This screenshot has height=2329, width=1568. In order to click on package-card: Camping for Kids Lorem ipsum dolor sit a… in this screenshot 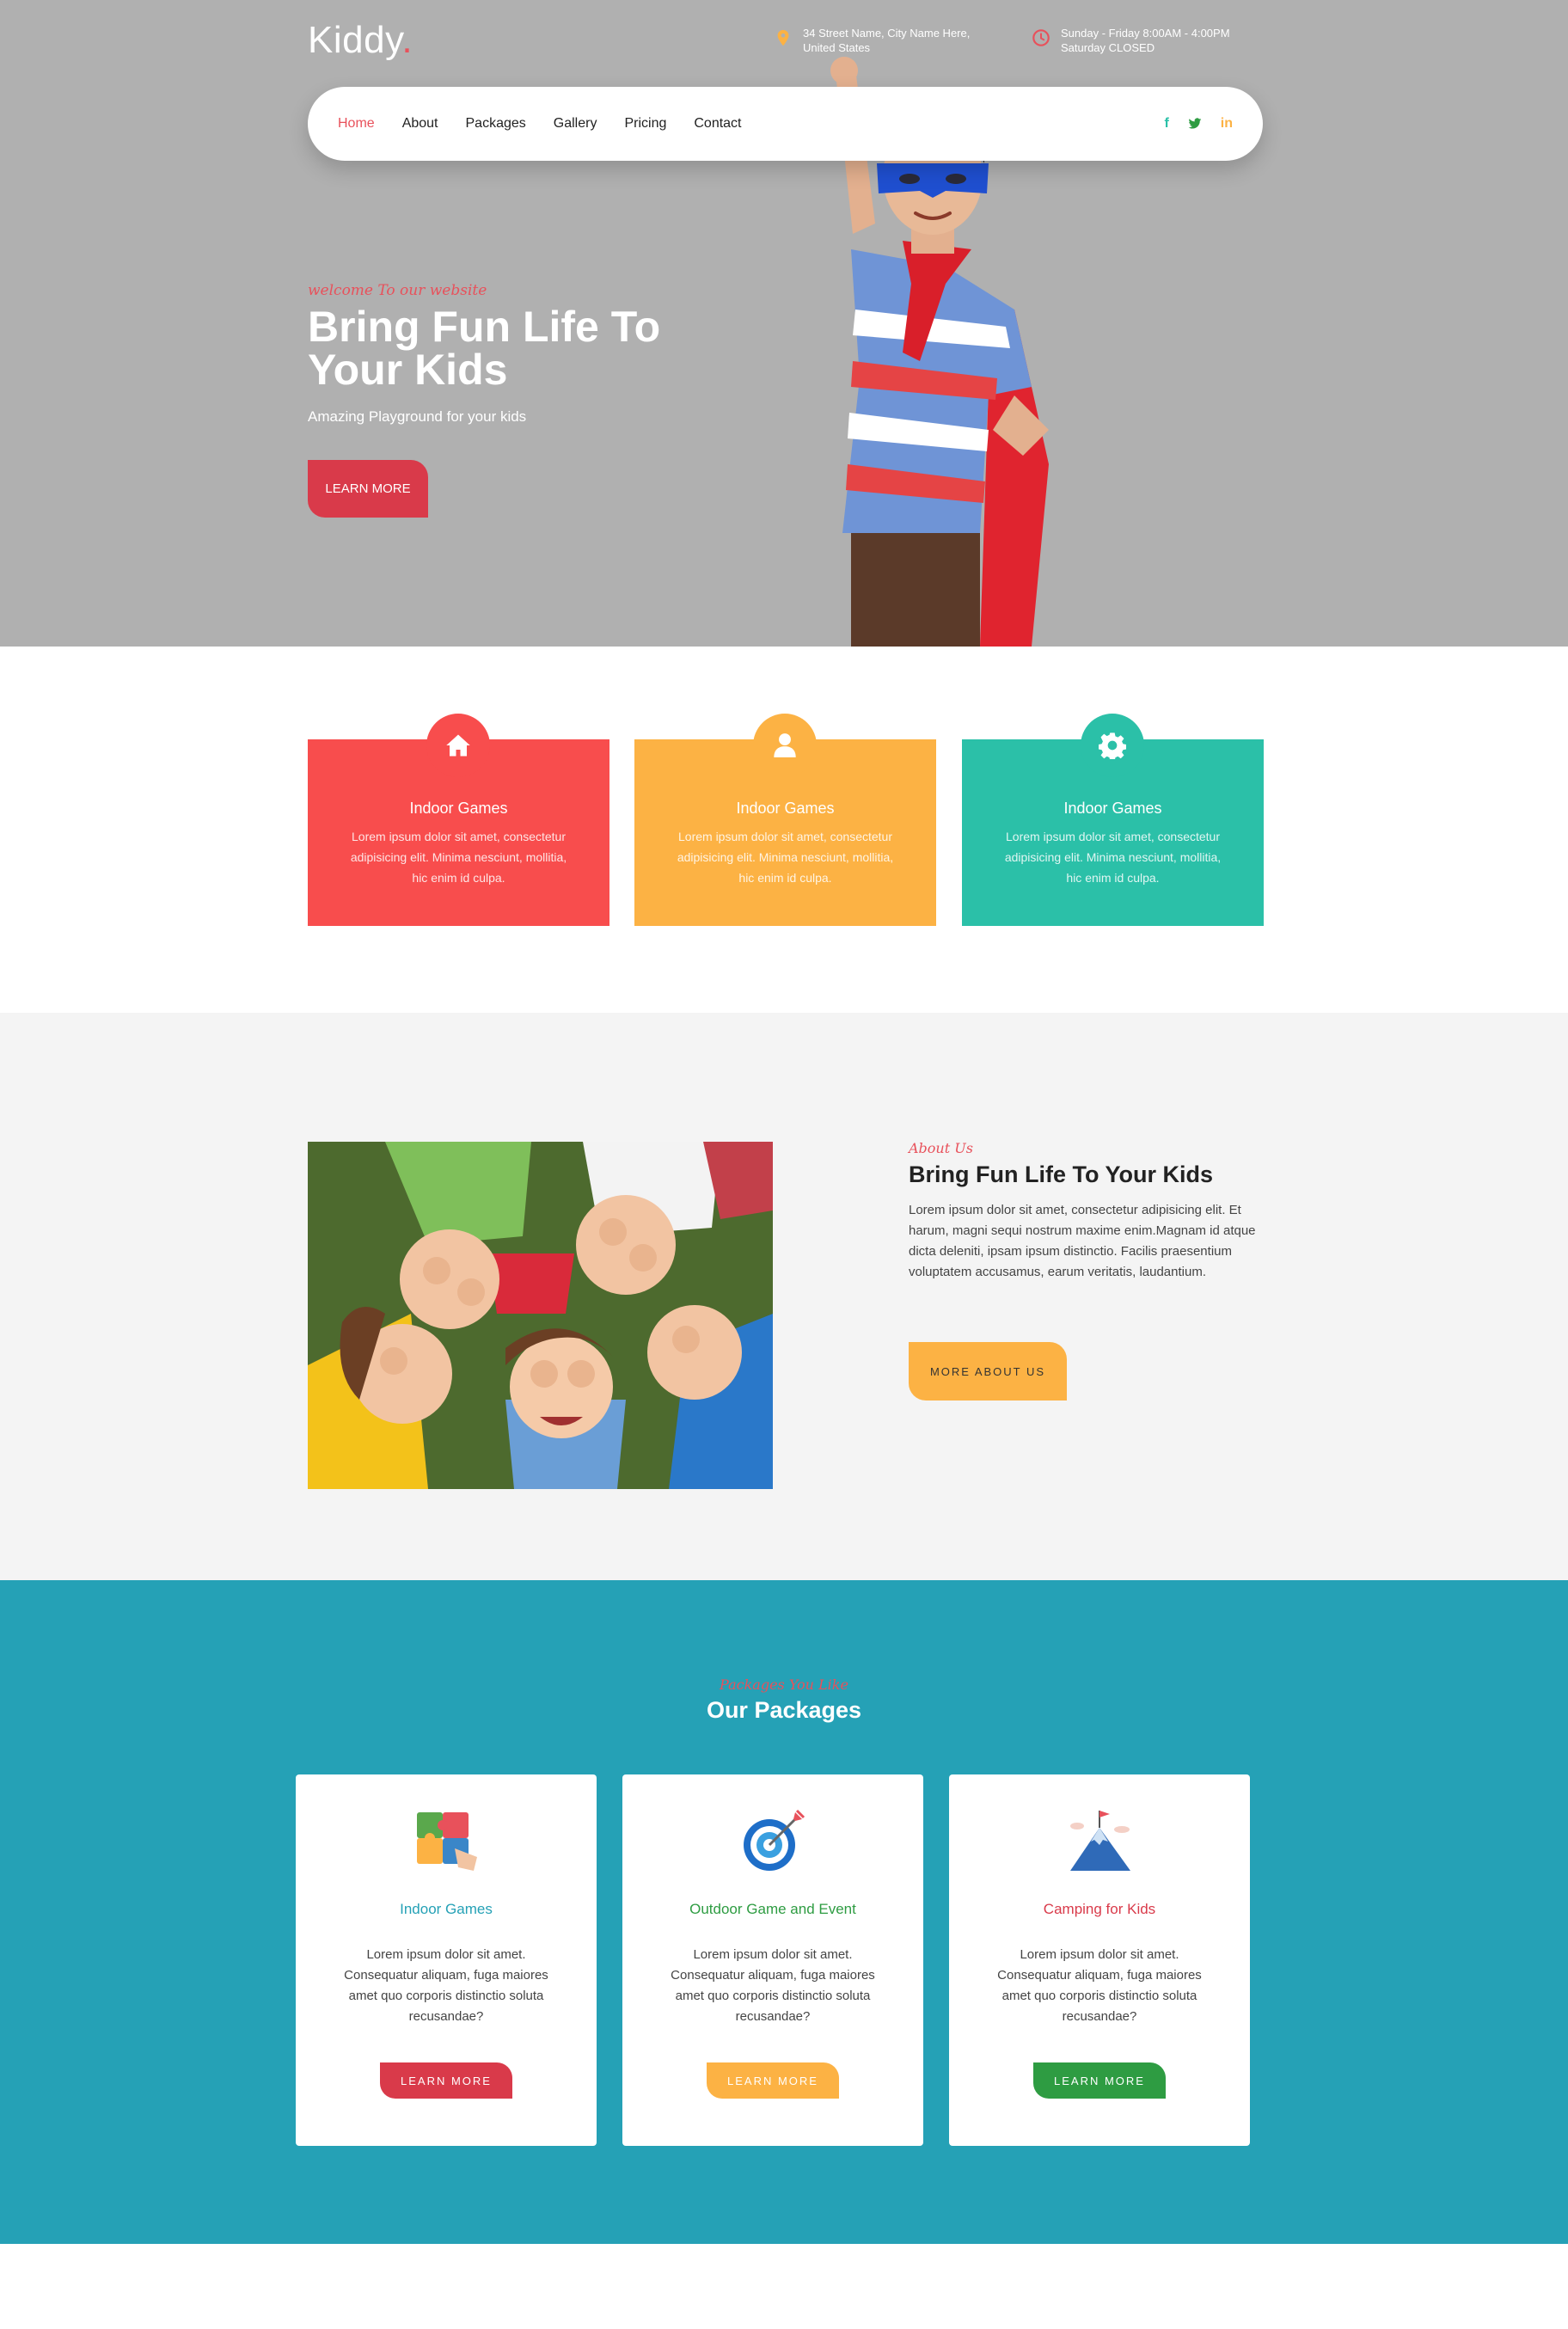, I will do `click(1099, 1960)`.